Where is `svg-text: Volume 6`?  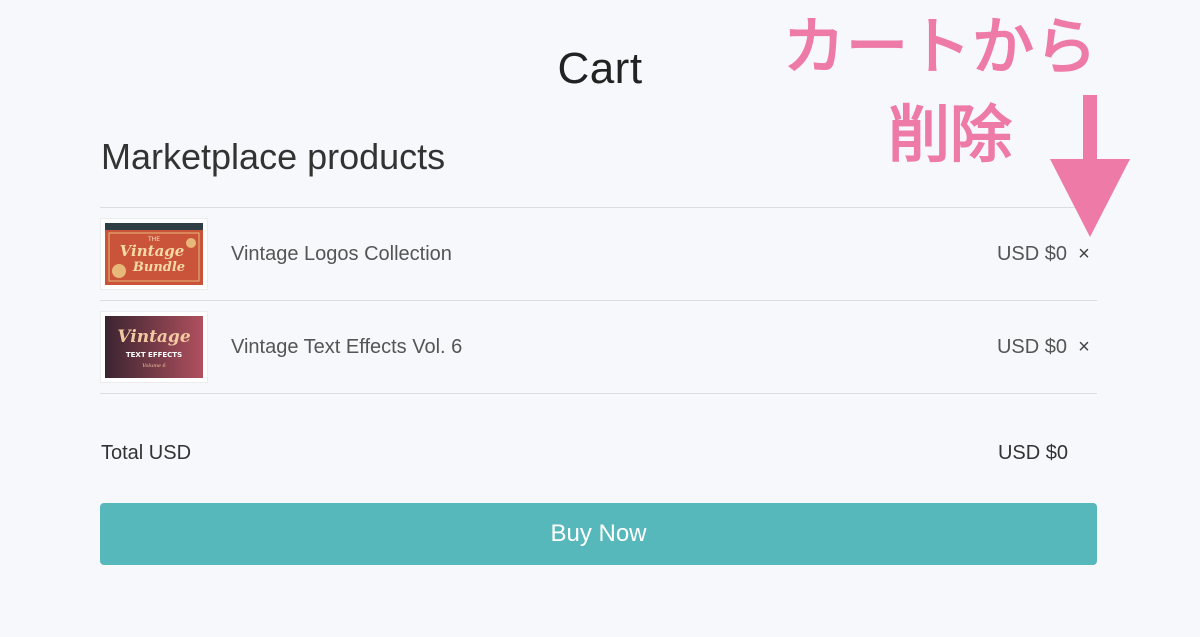 svg-text: Volume 6 is located at coordinates (154, 366).